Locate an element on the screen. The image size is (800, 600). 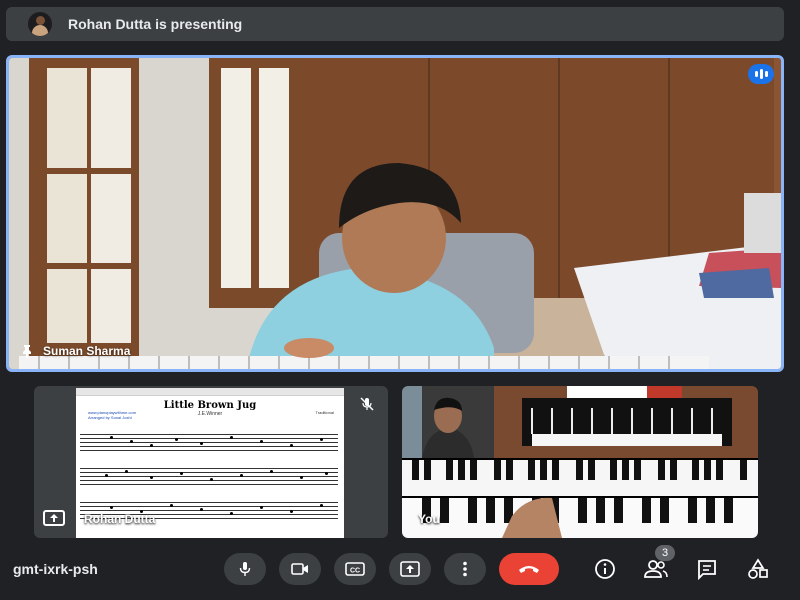
captions-button: CC is located at coordinates (355, 569).